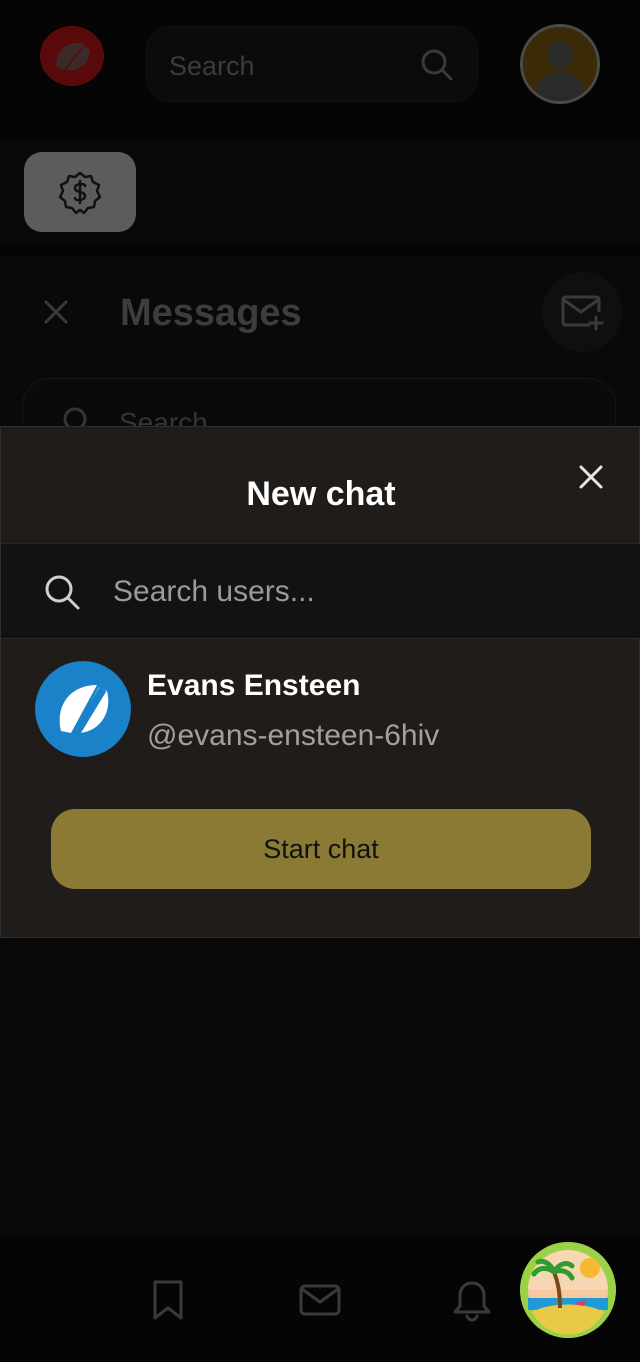 This screenshot has height=1362, width=640. I want to click on messages-title: Messages, so click(211, 313).